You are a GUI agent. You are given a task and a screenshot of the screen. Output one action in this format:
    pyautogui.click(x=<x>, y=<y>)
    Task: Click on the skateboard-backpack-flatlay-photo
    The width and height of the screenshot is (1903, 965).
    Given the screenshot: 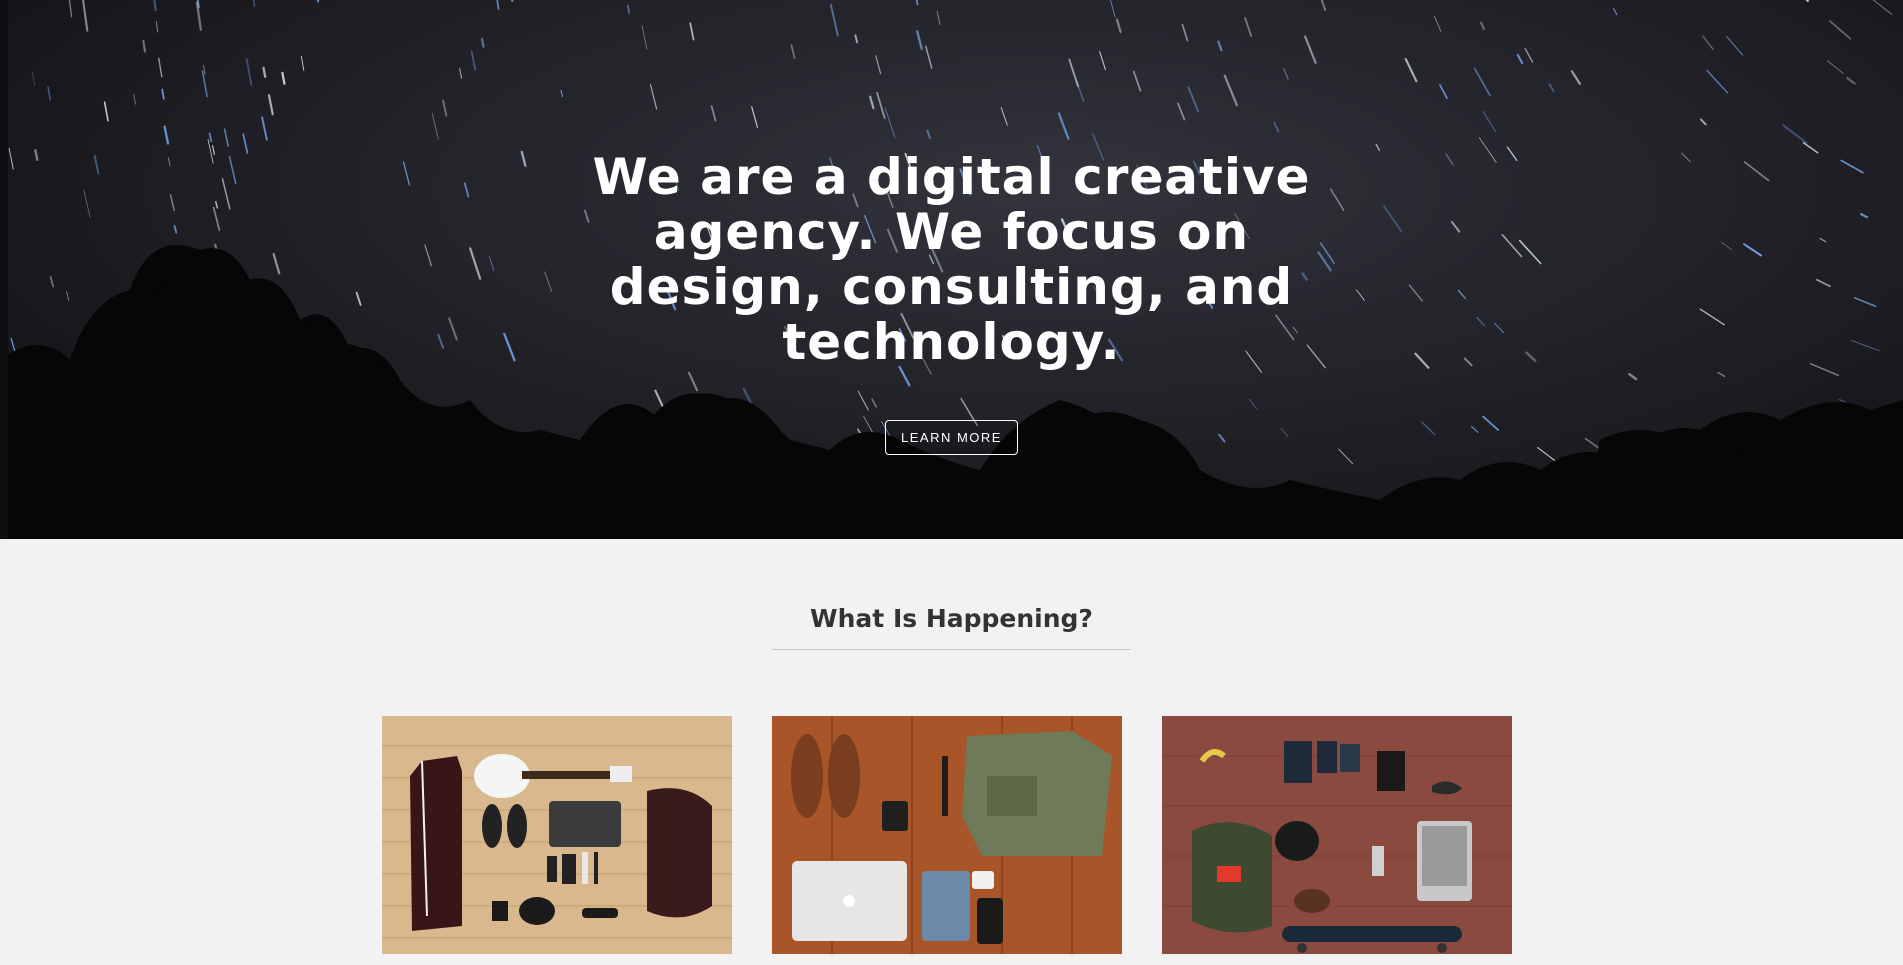 What is the action you would take?
    pyautogui.click(x=1337, y=835)
    